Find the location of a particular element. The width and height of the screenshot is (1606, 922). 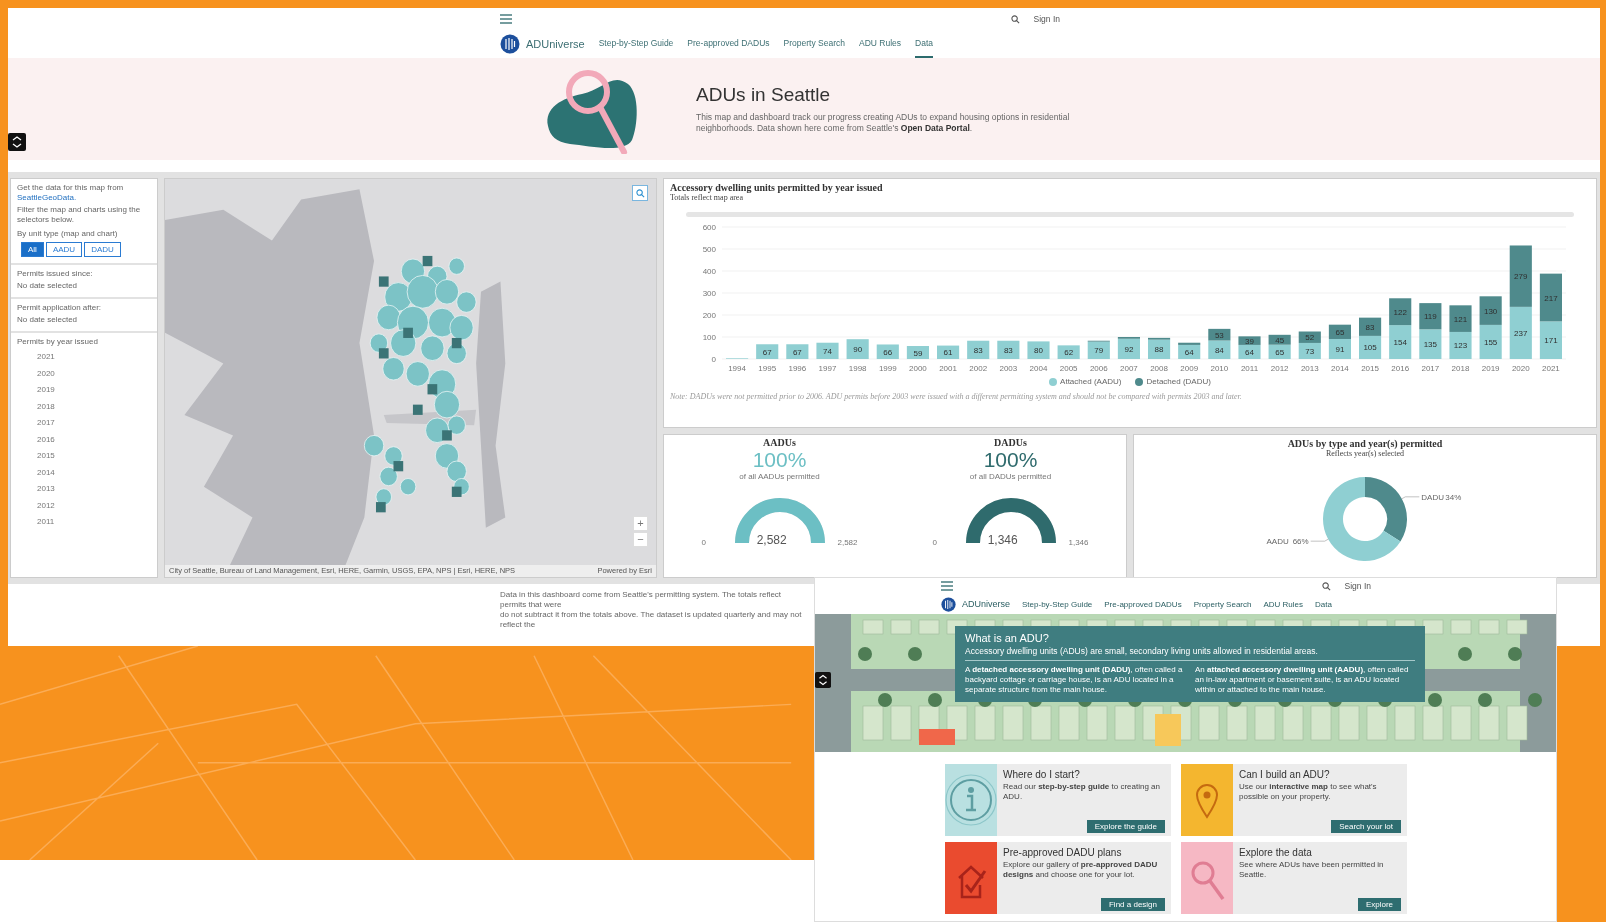

slice-category-label: DADU is located at coordinates (1432, 497).